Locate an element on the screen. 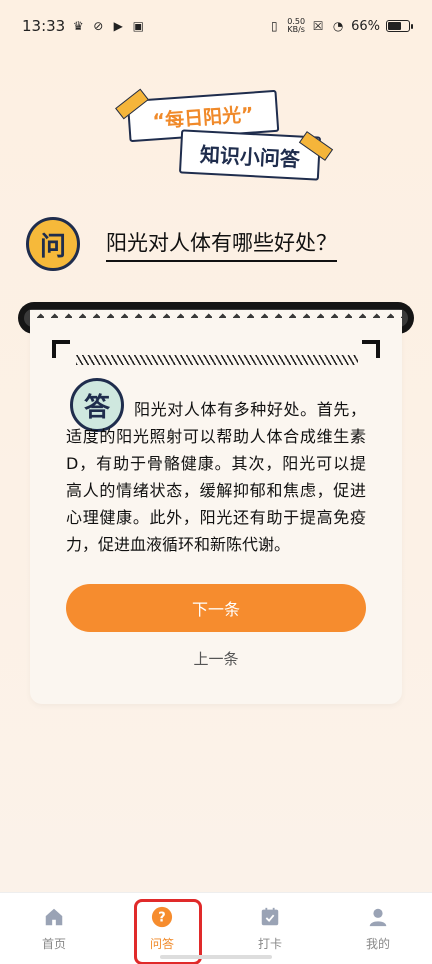  corner-bracket-right is located at coordinates (371, 349).